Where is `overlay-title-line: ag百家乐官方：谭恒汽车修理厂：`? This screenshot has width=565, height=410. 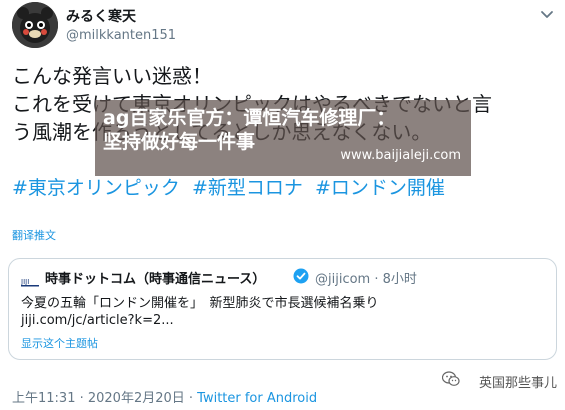
overlay-title-line: ag百家乐官方：谭恒汽车修理厂： is located at coordinates (249, 118).